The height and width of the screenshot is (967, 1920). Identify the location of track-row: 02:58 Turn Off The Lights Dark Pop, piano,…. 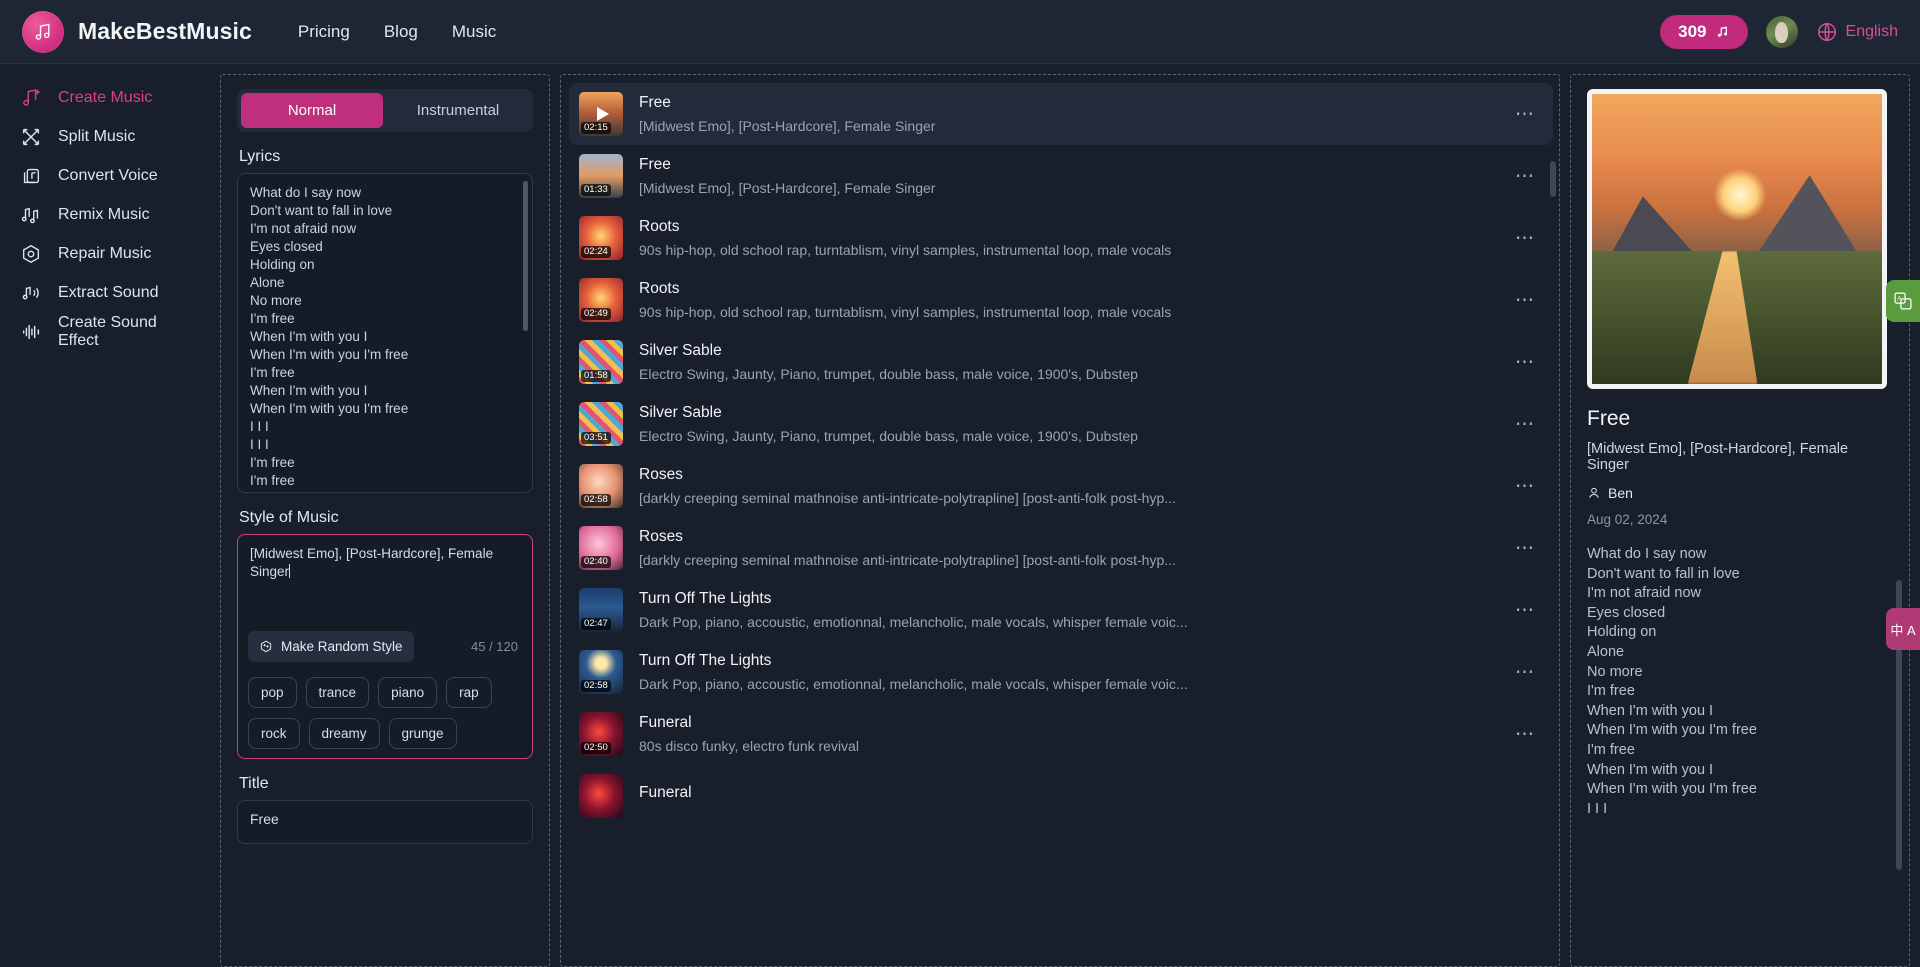
(1061, 672).